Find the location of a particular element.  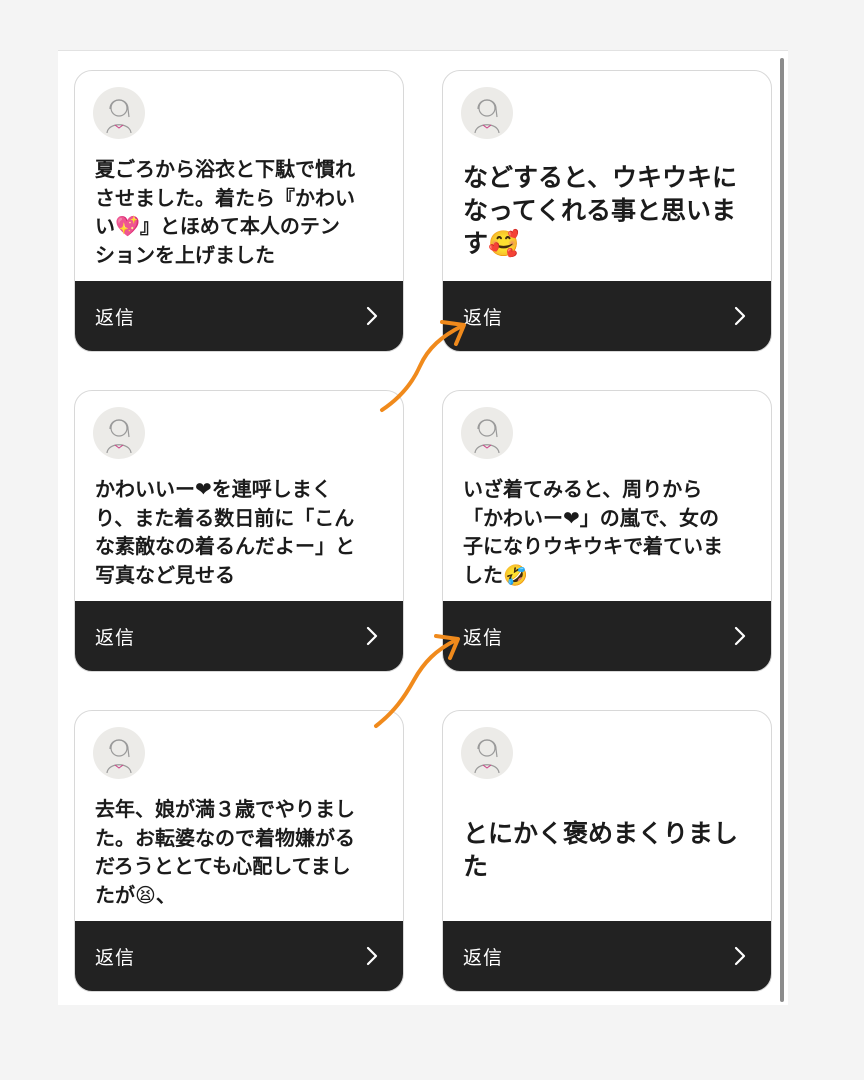

reply-message: とにかく褒めまくりまし た is located at coordinates (601, 850).